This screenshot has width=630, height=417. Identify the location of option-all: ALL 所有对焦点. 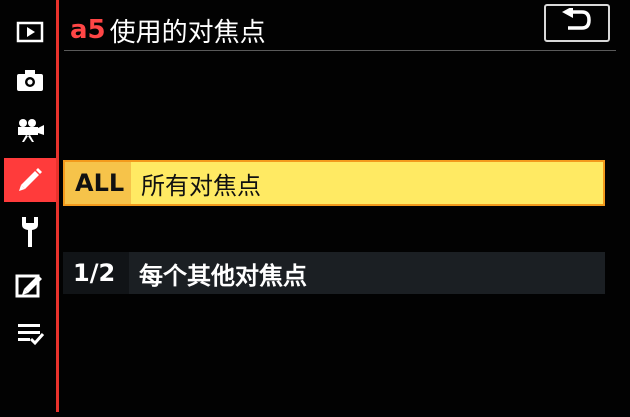
(334, 183).